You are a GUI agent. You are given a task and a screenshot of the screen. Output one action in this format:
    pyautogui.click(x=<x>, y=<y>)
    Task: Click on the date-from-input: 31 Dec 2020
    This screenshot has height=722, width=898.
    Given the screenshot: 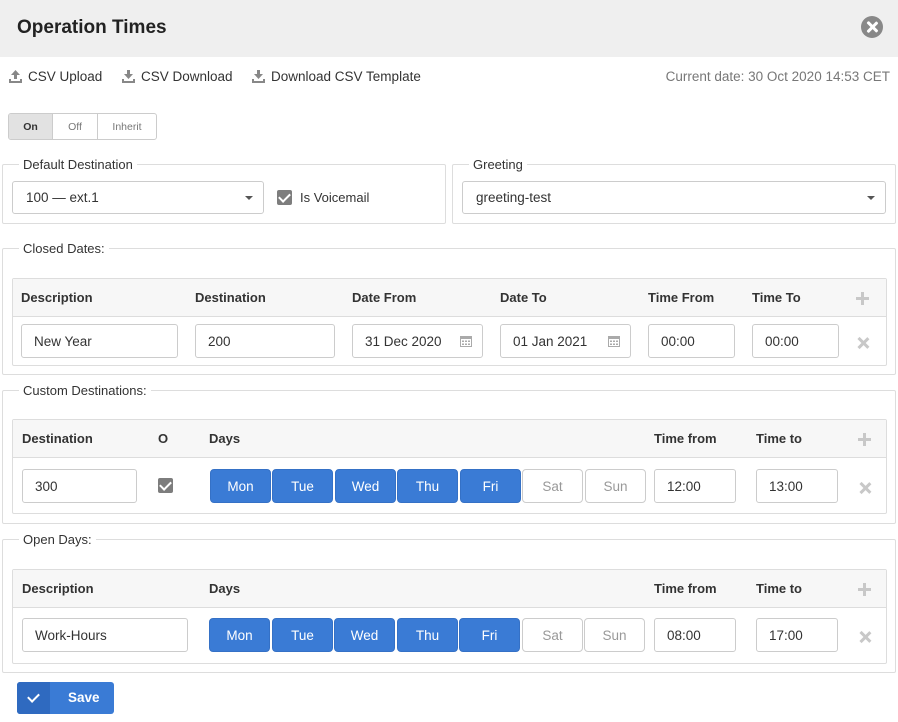 What is the action you would take?
    pyautogui.click(x=417, y=341)
    